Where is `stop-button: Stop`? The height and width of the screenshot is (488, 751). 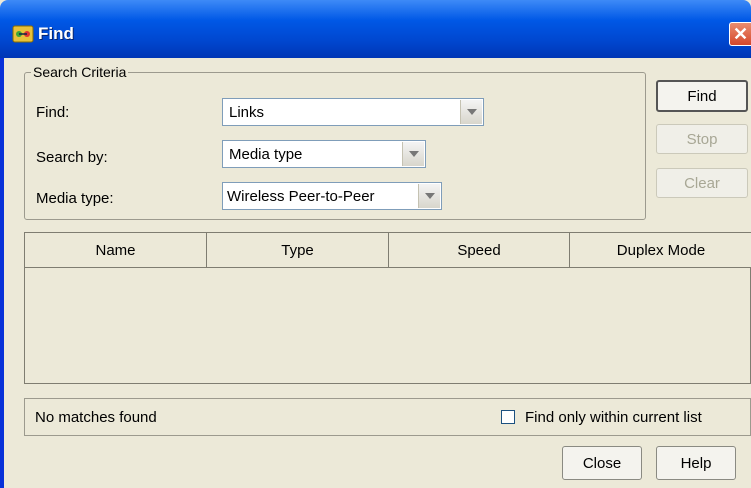
stop-button: Stop is located at coordinates (702, 139).